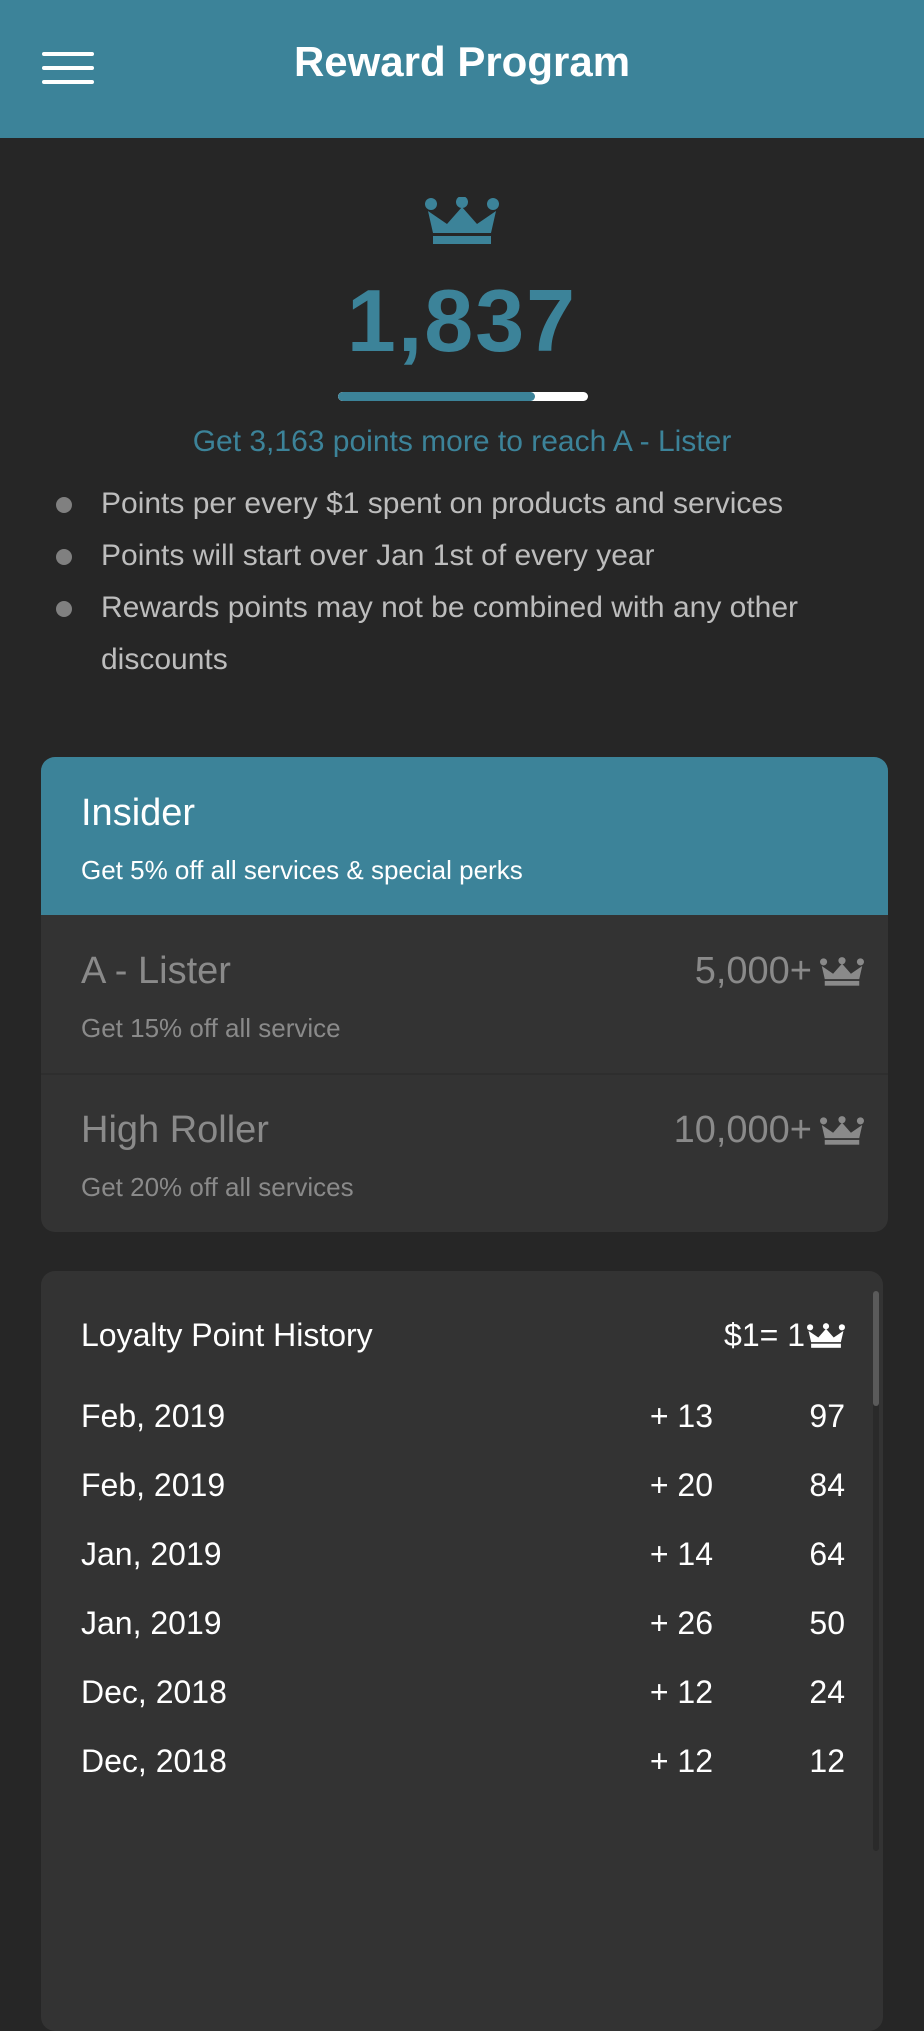 This screenshot has width=924, height=2031. What do you see at coordinates (827, 1692) in the screenshot?
I see `history-total: 24` at bounding box center [827, 1692].